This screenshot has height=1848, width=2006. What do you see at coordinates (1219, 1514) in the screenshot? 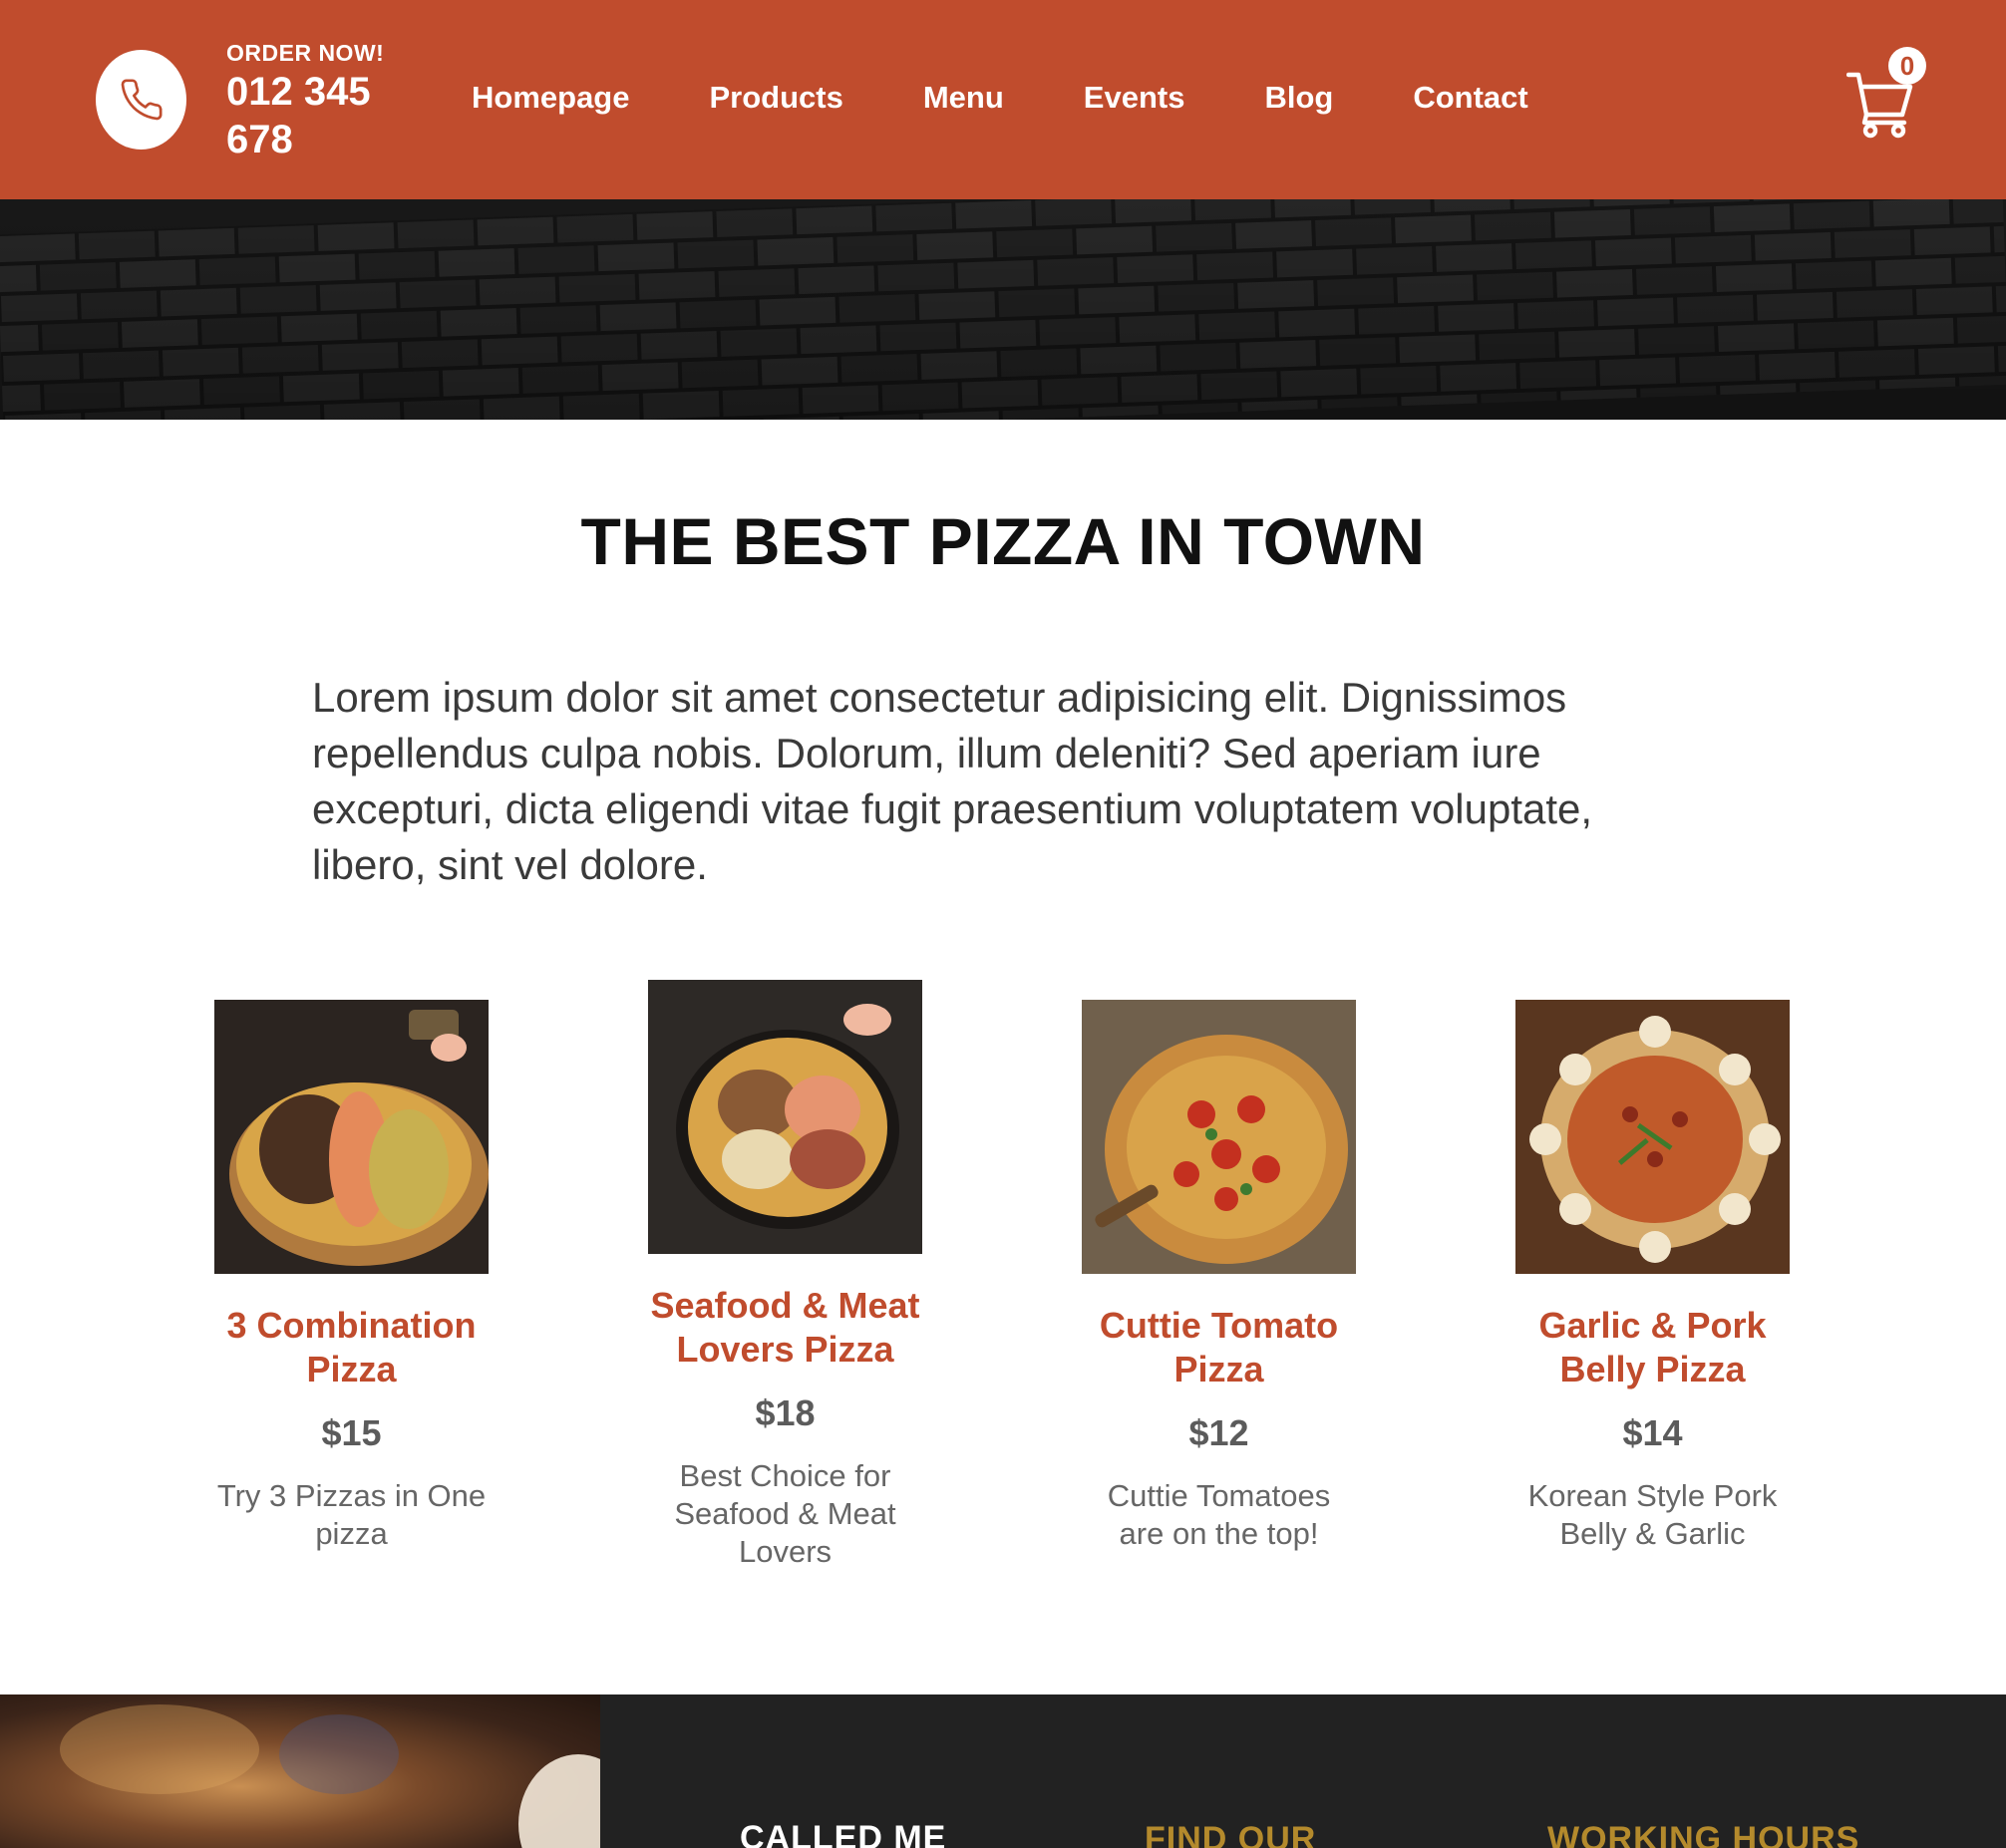
I see `product-description: Cuttie Tomatoes are on the top!` at bounding box center [1219, 1514].